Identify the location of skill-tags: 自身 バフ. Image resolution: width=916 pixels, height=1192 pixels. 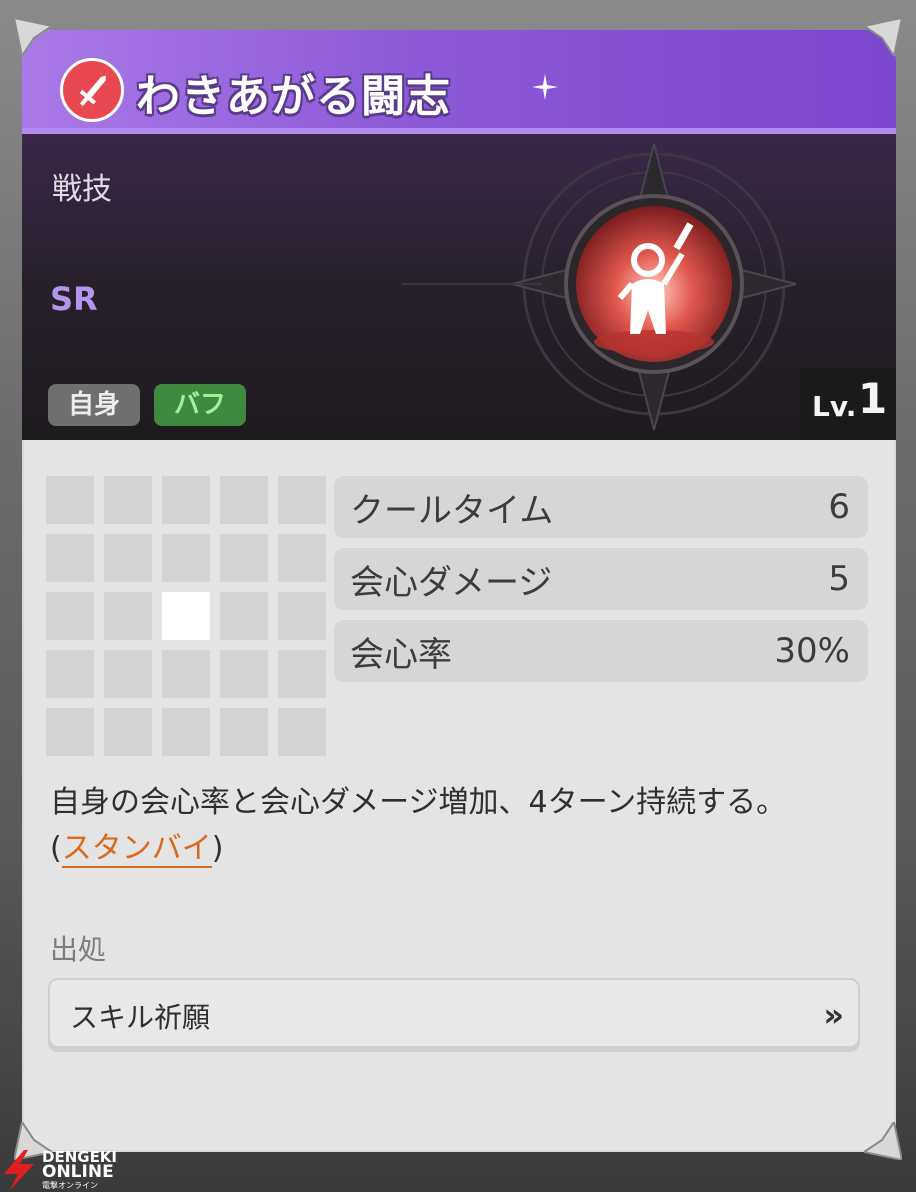
(147, 405).